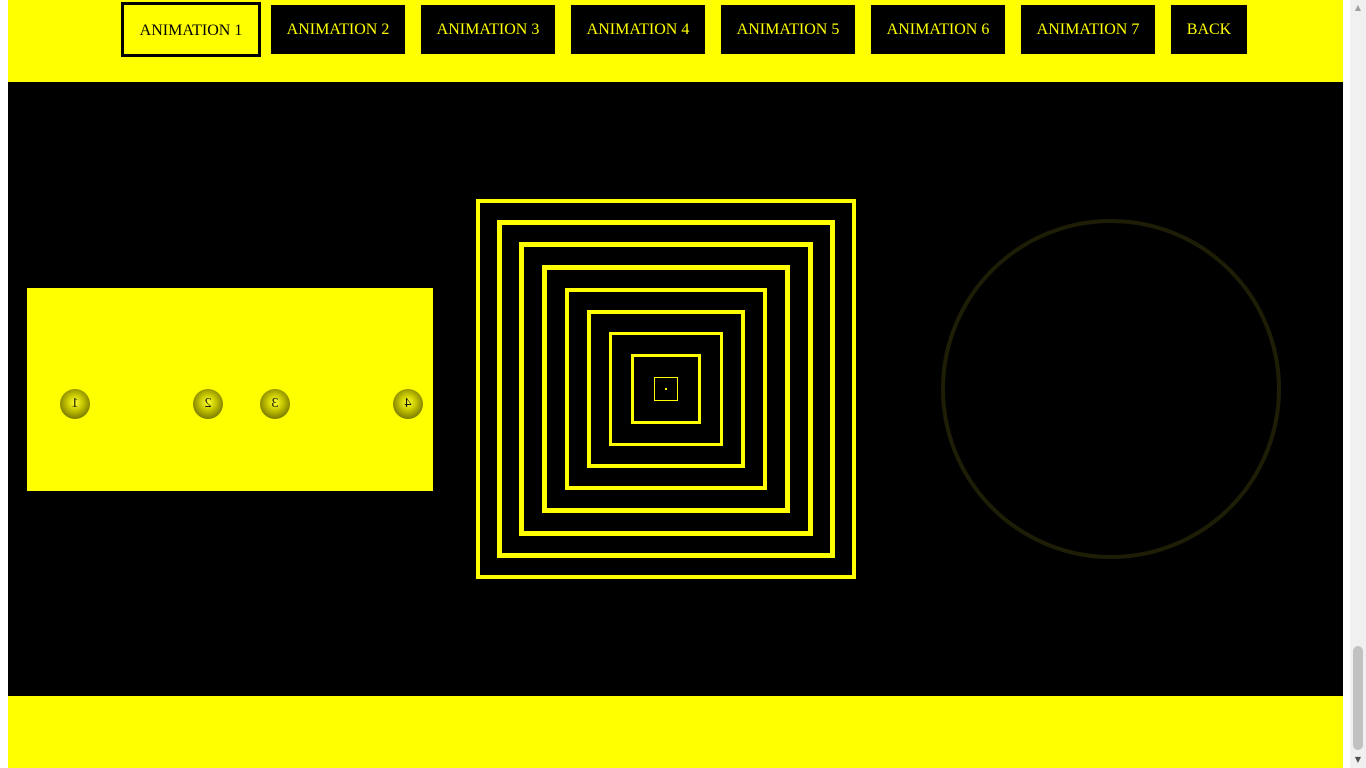 The height and width of the screenshot is (768, 1366). What do you see at coordinates (1358, 384) in the screenshot?
I see `vertical-scrollbar: ▲ ▼` at bounding box center [1358, 384].